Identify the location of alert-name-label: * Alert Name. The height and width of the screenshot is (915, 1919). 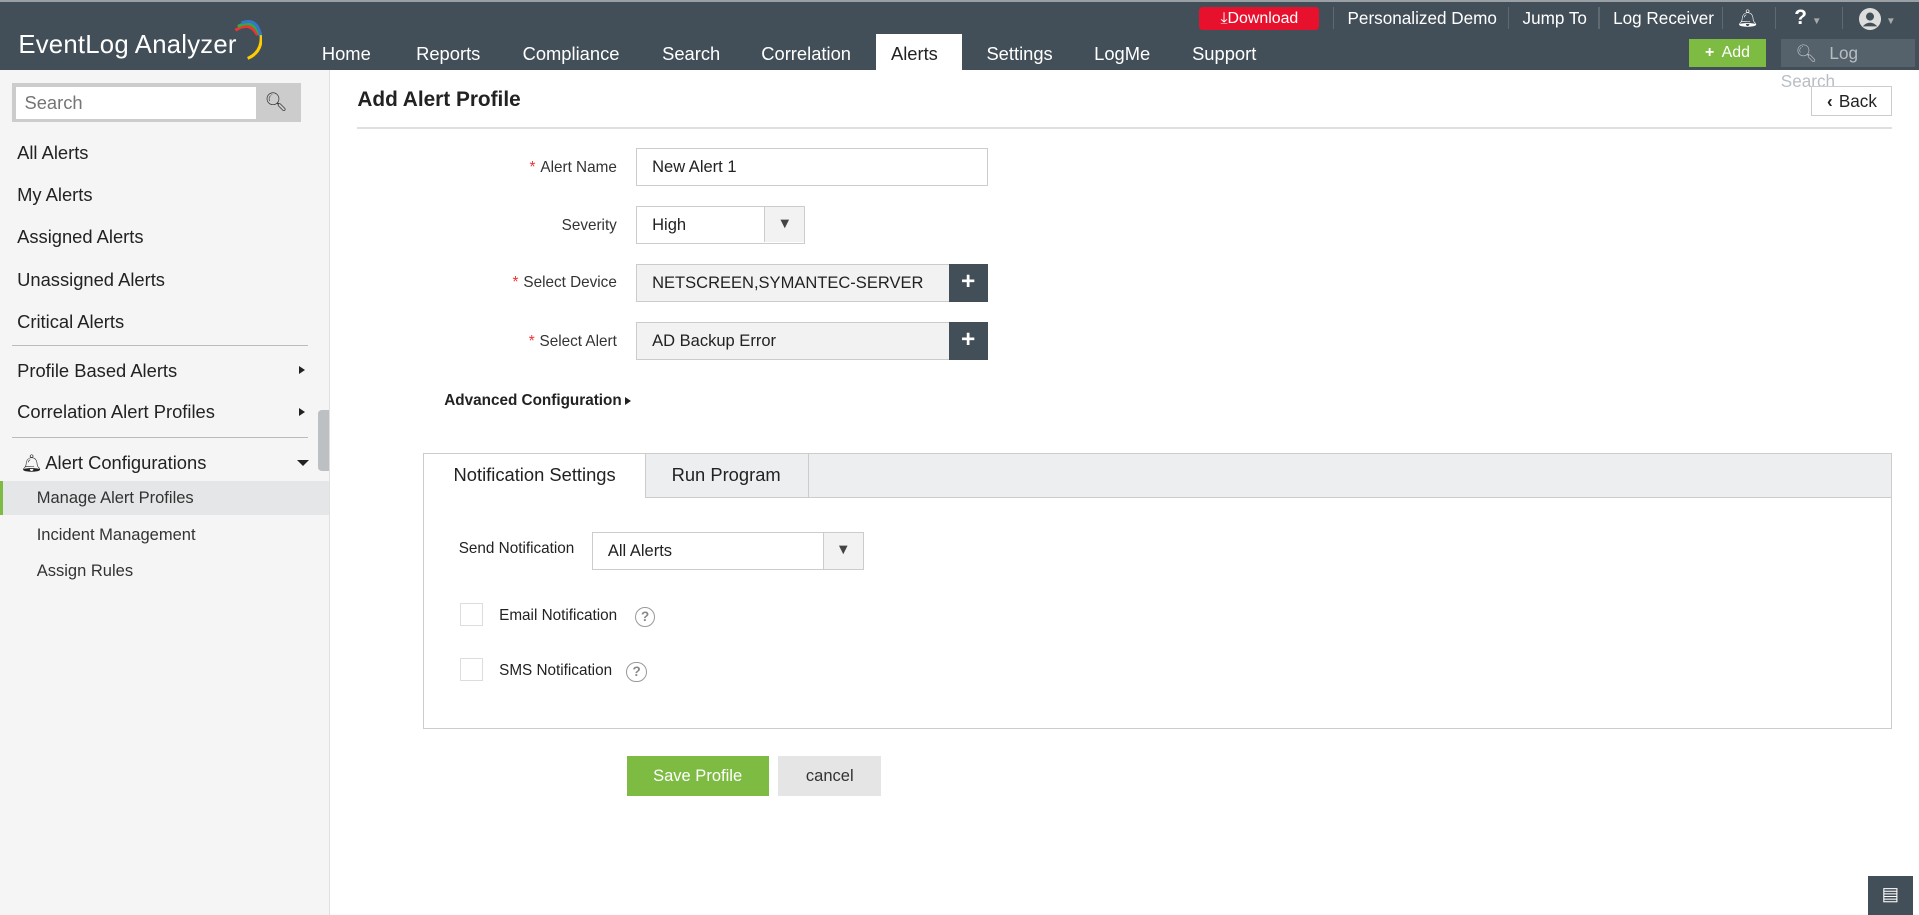
(573, 168).